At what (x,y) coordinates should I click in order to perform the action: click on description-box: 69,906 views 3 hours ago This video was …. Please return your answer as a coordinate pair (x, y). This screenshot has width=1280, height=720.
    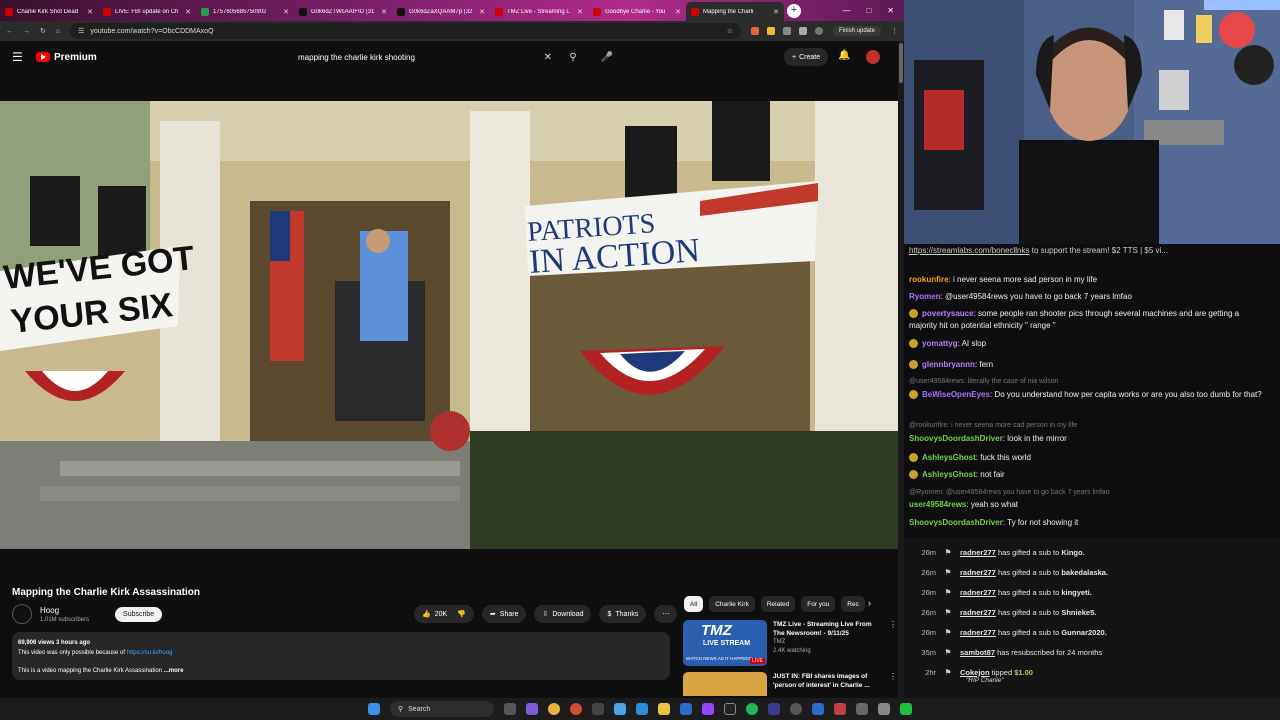
    Looking at the image, I should click on (341, 656).